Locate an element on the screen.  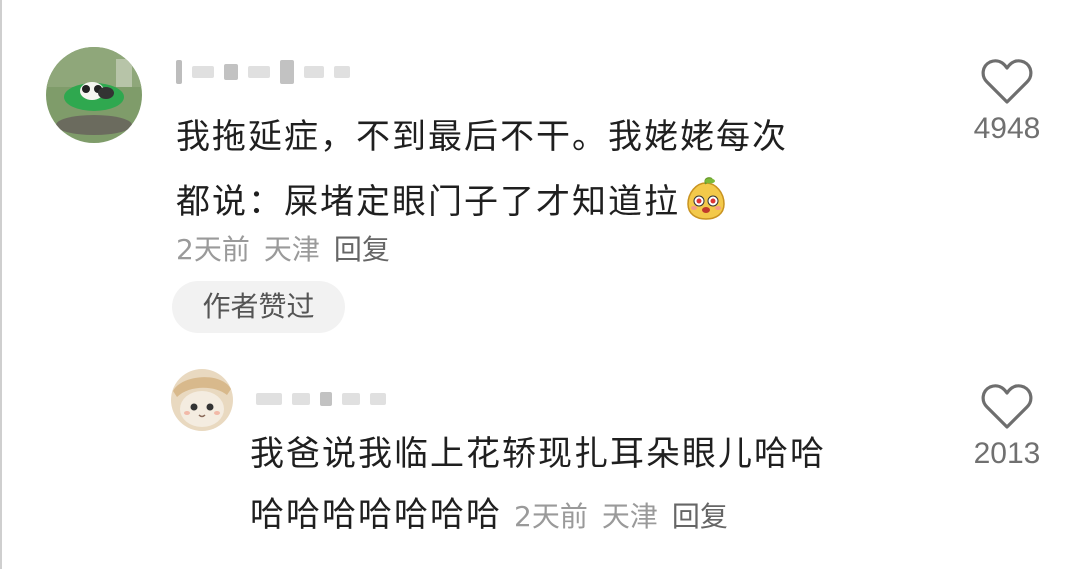
like-button: 4948 is located at coordinates (1007, 102).